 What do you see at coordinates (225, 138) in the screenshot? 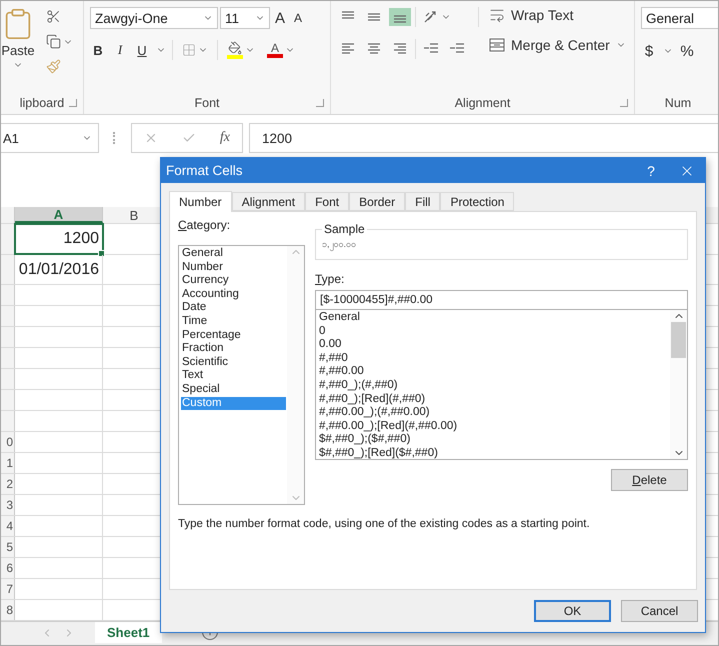
I see `insert-function-button: fx` at bounding box center [225, 138].